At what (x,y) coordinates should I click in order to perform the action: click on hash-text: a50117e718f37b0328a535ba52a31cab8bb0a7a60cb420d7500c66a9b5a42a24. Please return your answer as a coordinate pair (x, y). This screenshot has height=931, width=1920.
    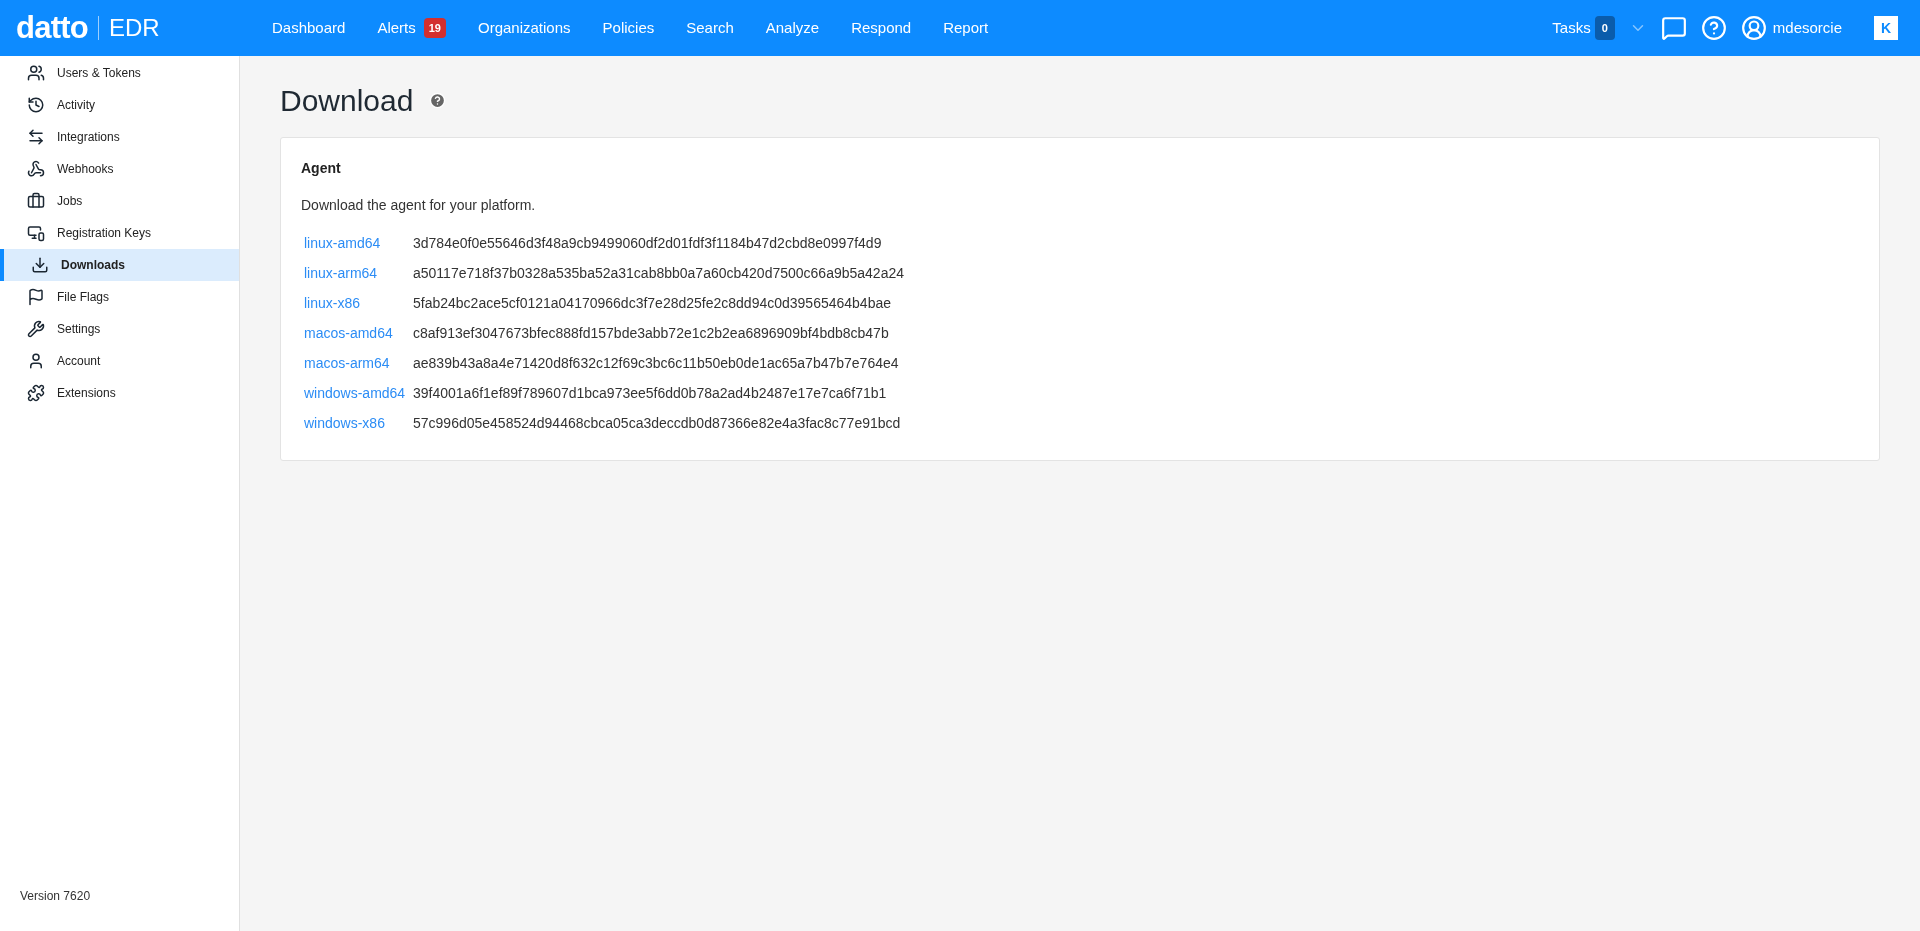
    Looking at the image, I should click on (659, 273).